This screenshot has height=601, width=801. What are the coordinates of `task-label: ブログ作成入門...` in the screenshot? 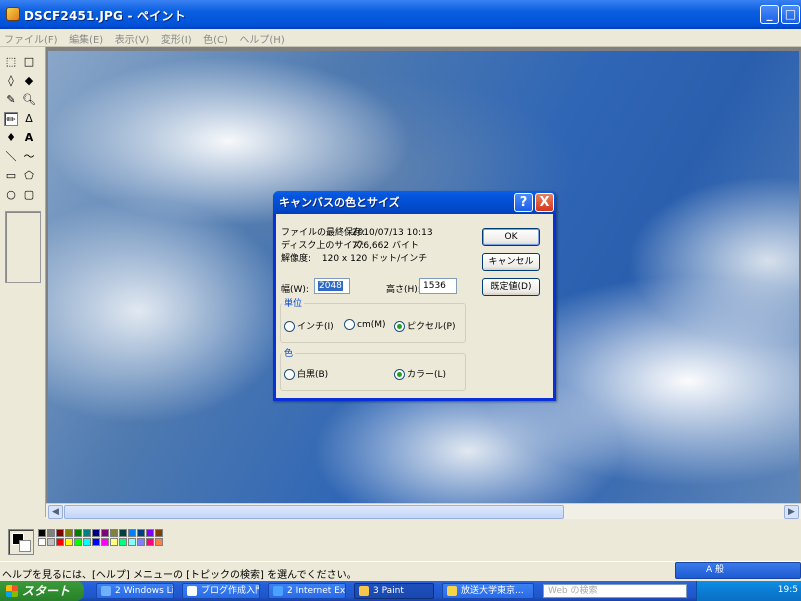 It's located at (230, 591).